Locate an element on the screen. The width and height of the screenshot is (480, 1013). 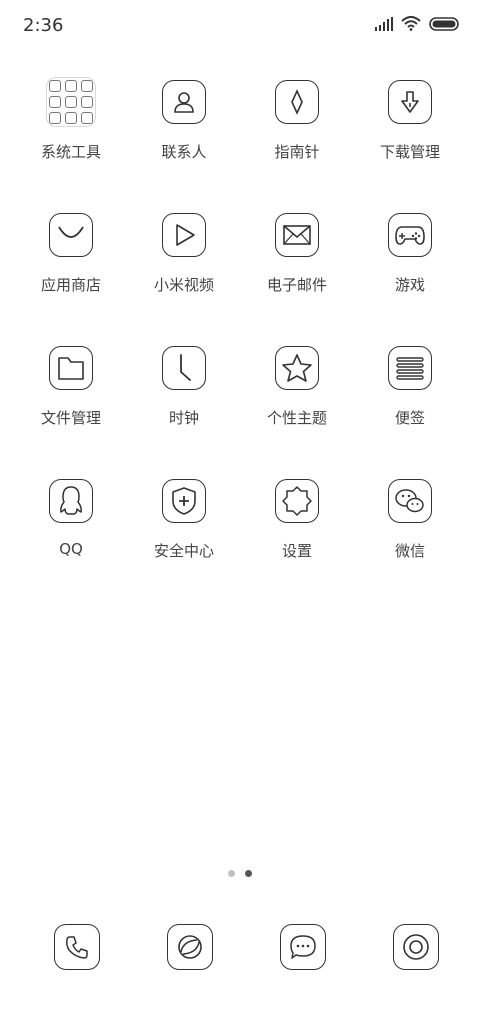
app-label: 应用商店 is located at coordinates (70, 285).